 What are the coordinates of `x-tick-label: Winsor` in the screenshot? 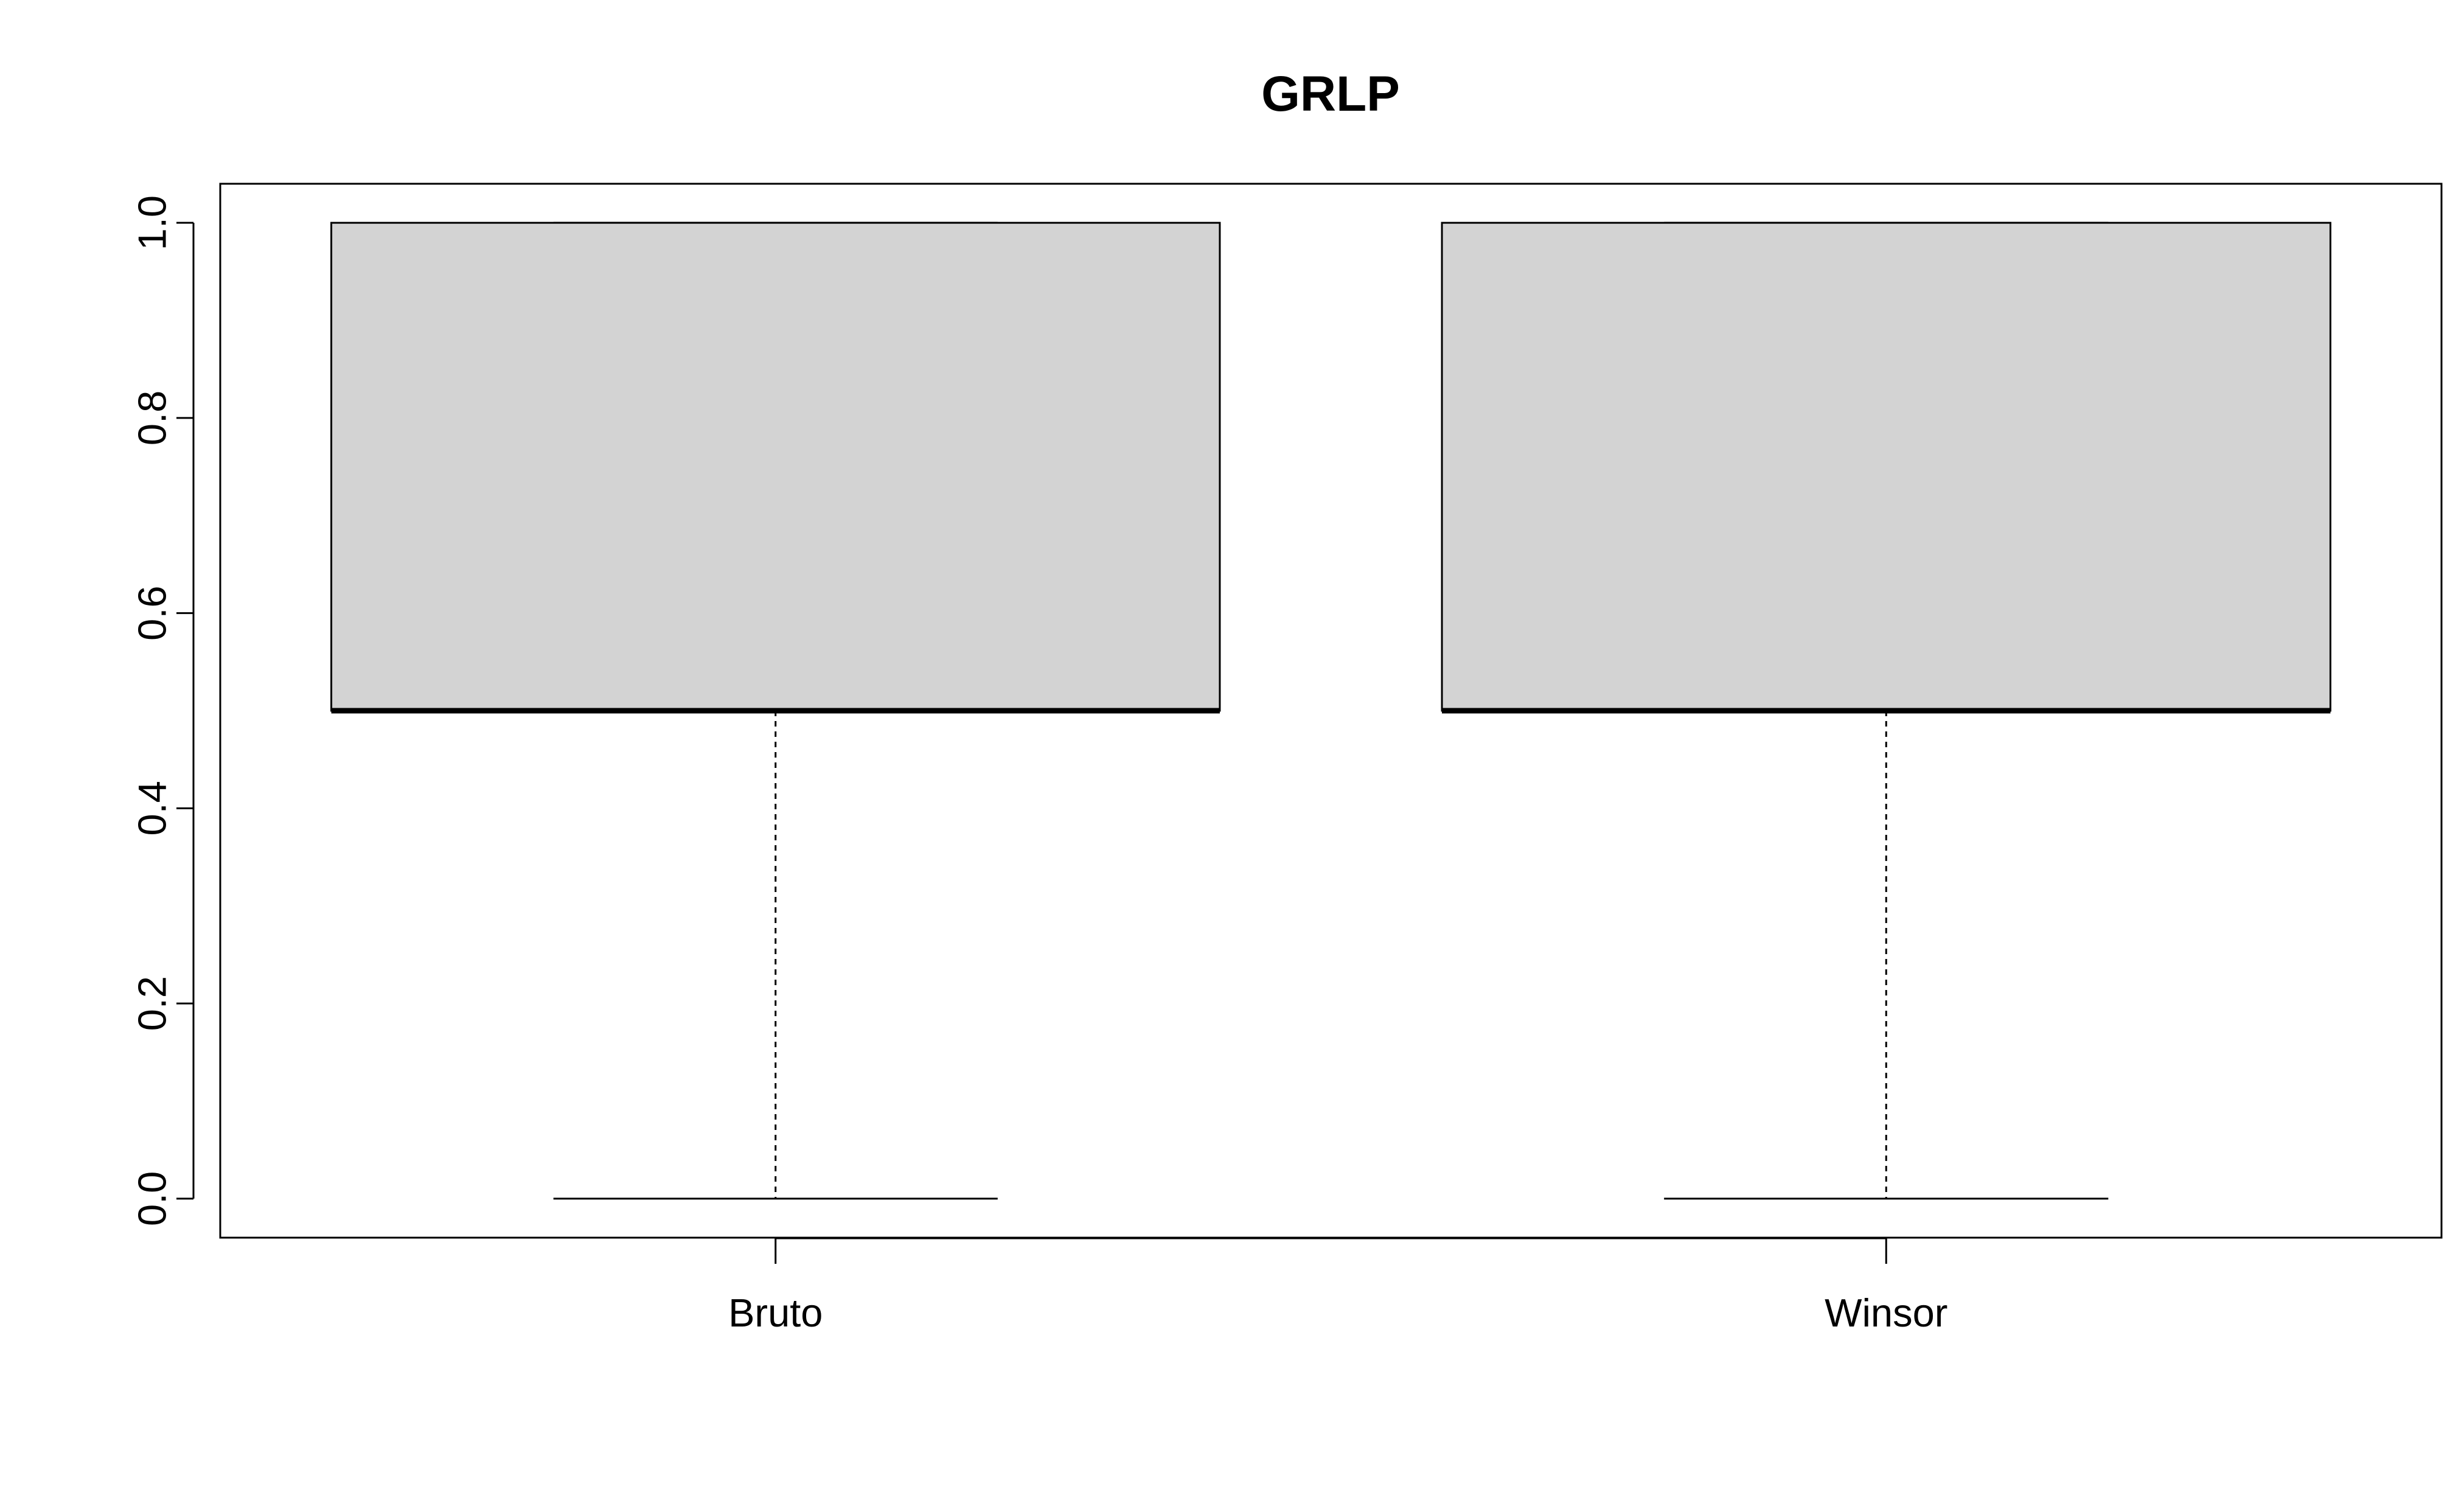 It's located at (1886, 1313).